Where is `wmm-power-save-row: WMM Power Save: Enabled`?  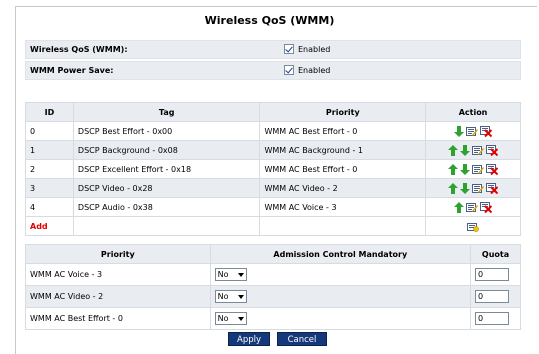 wmm-power-save-row: WMM Power Save: Enabled is located at coordinates (273, 70).